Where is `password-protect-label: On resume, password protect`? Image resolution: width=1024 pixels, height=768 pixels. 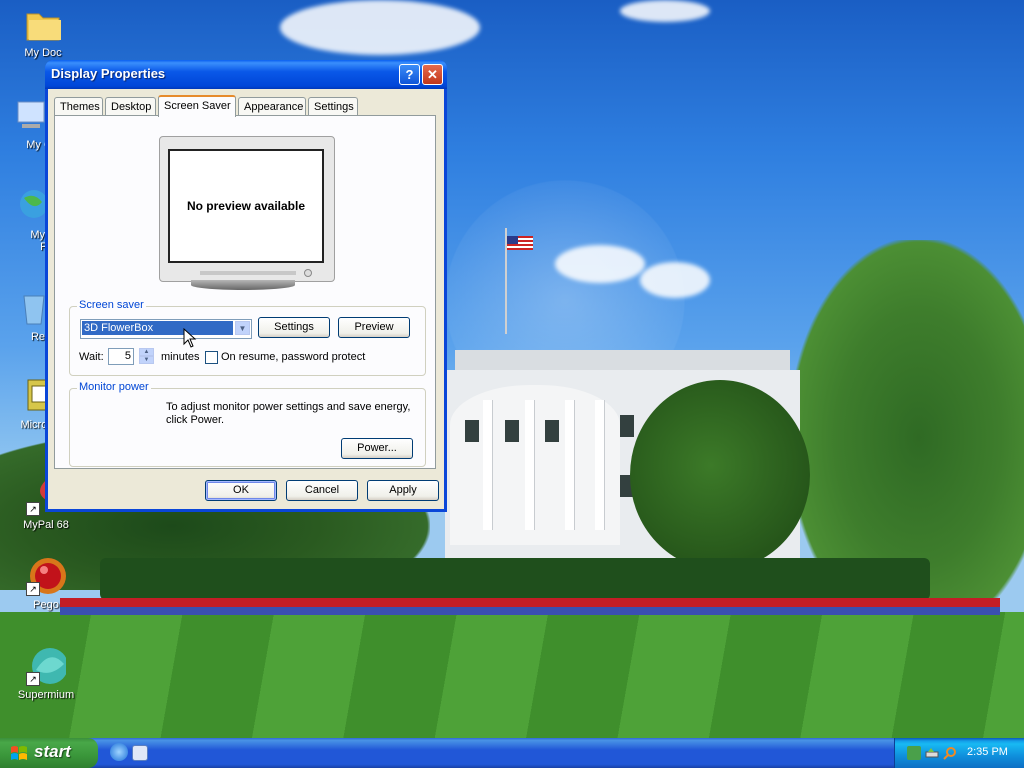
password-protect-label: On resume, password protect is located at coordinates (293, 357).